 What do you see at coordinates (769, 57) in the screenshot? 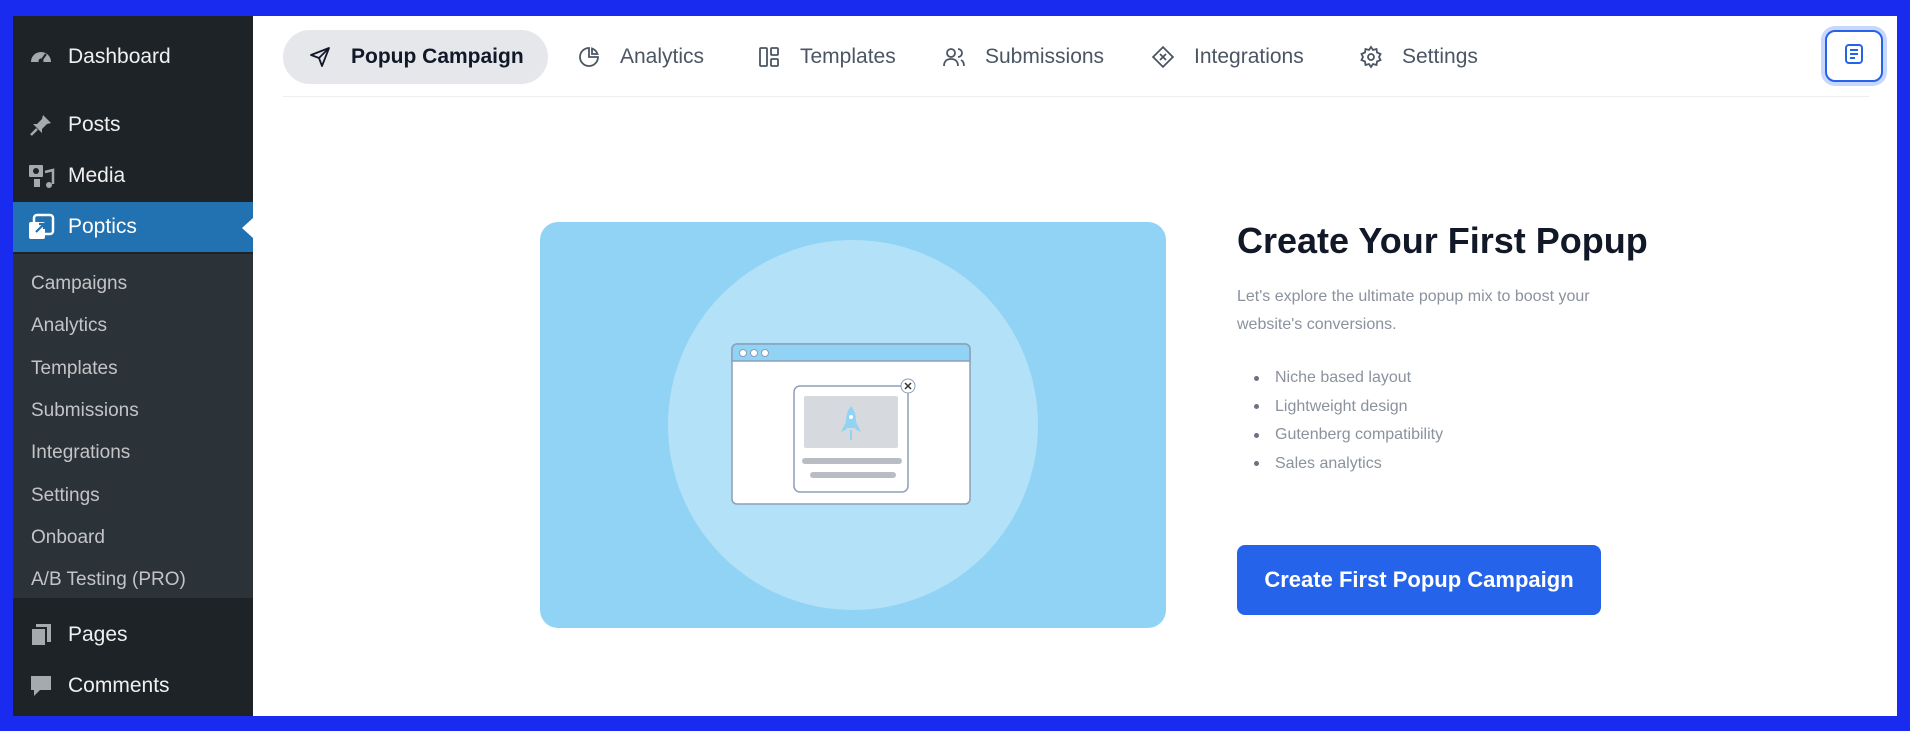
I see `layout-icon` at bounding box center [769, 57].